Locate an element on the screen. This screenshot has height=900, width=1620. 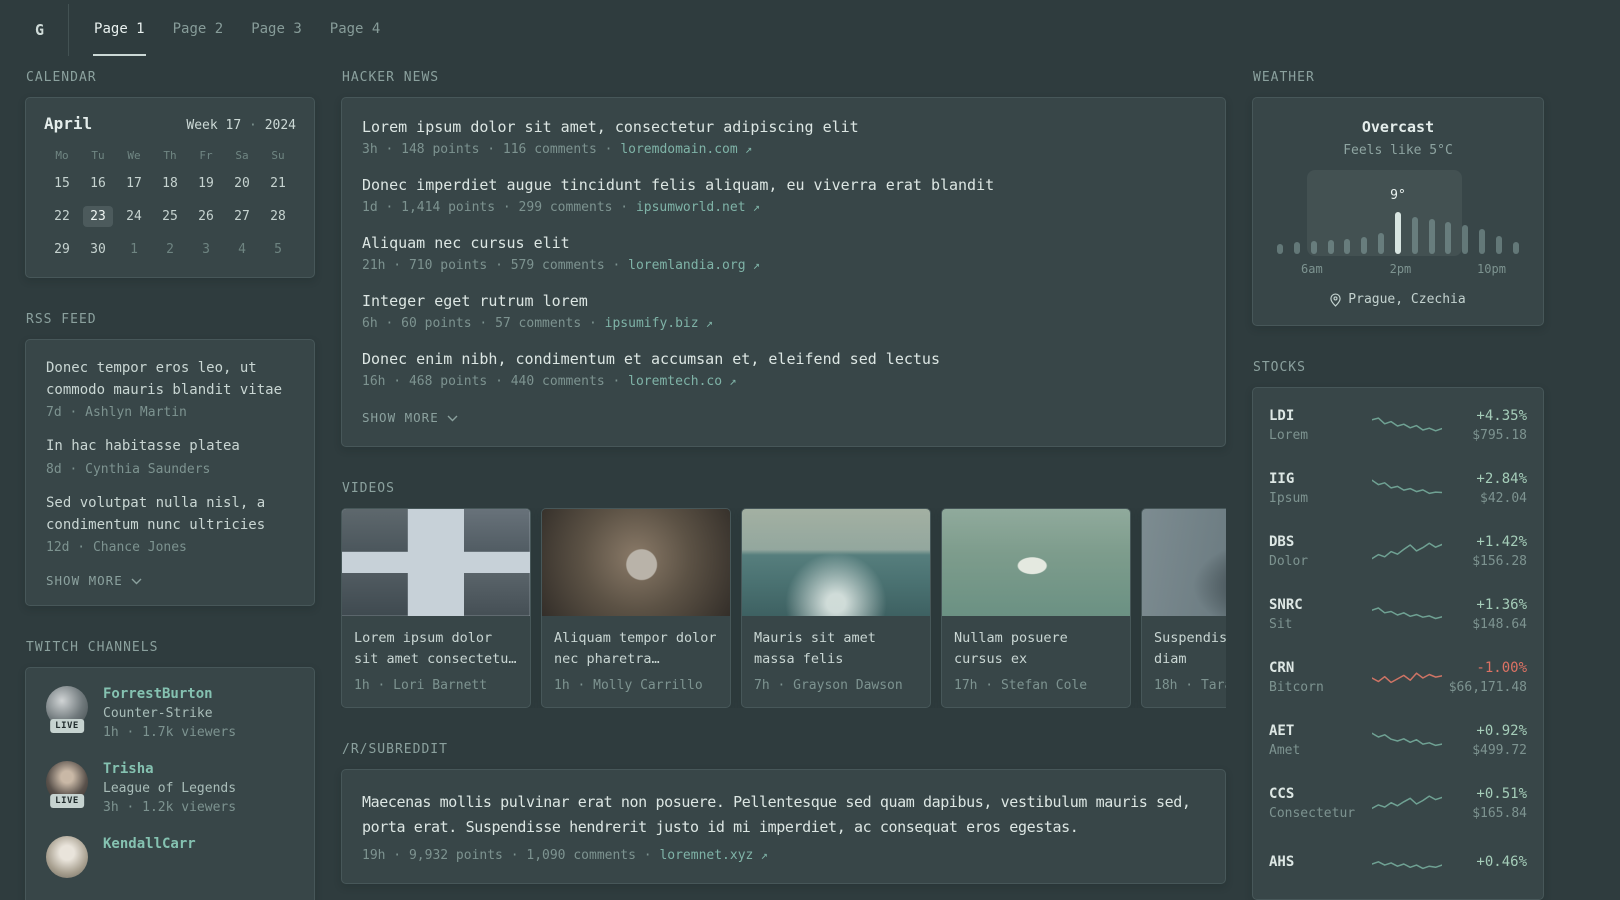
rss-show-more-button: SHOW MORE is located at coordinates (94, 580).